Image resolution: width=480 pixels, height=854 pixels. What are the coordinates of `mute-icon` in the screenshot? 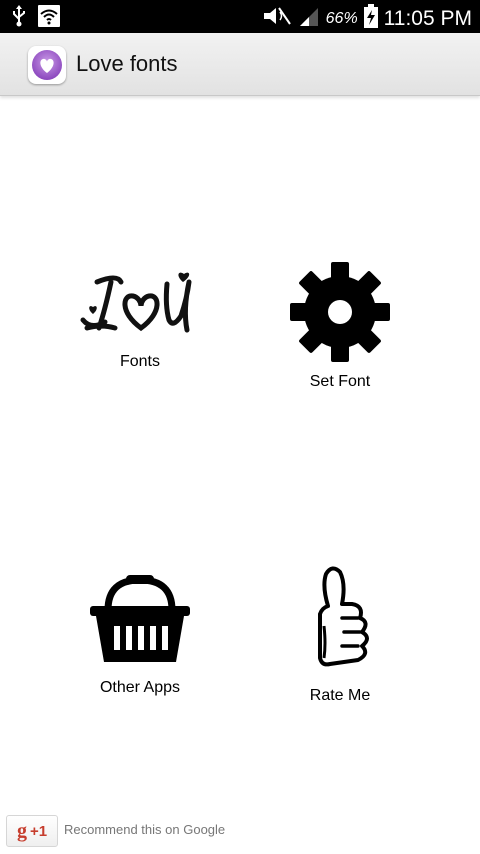 It's located at (277, 18).